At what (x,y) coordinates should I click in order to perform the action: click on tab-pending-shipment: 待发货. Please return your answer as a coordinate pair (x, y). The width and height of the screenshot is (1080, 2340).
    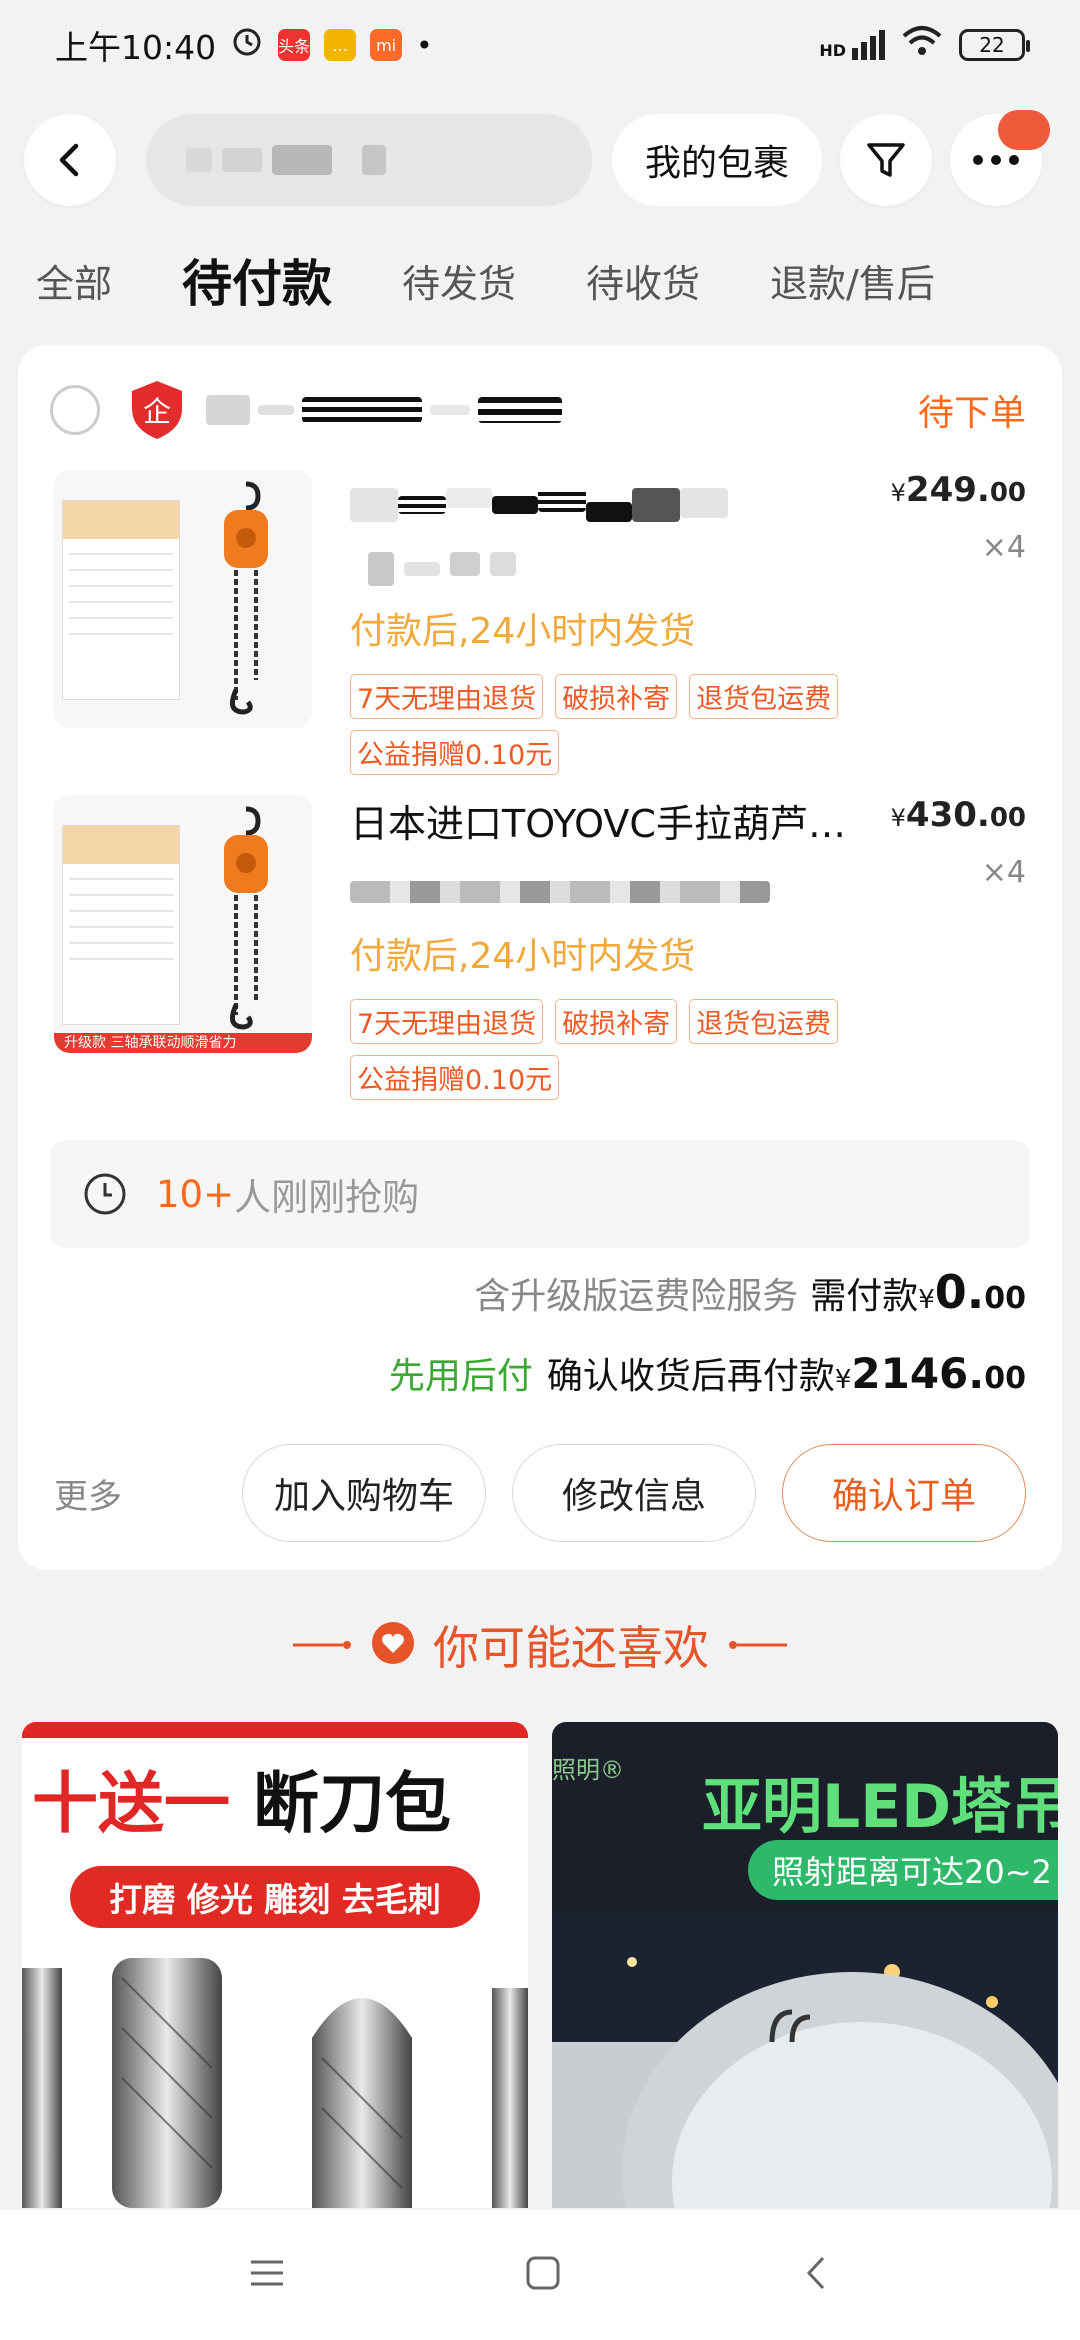
    Looking at the image, I should click on (459, 280).